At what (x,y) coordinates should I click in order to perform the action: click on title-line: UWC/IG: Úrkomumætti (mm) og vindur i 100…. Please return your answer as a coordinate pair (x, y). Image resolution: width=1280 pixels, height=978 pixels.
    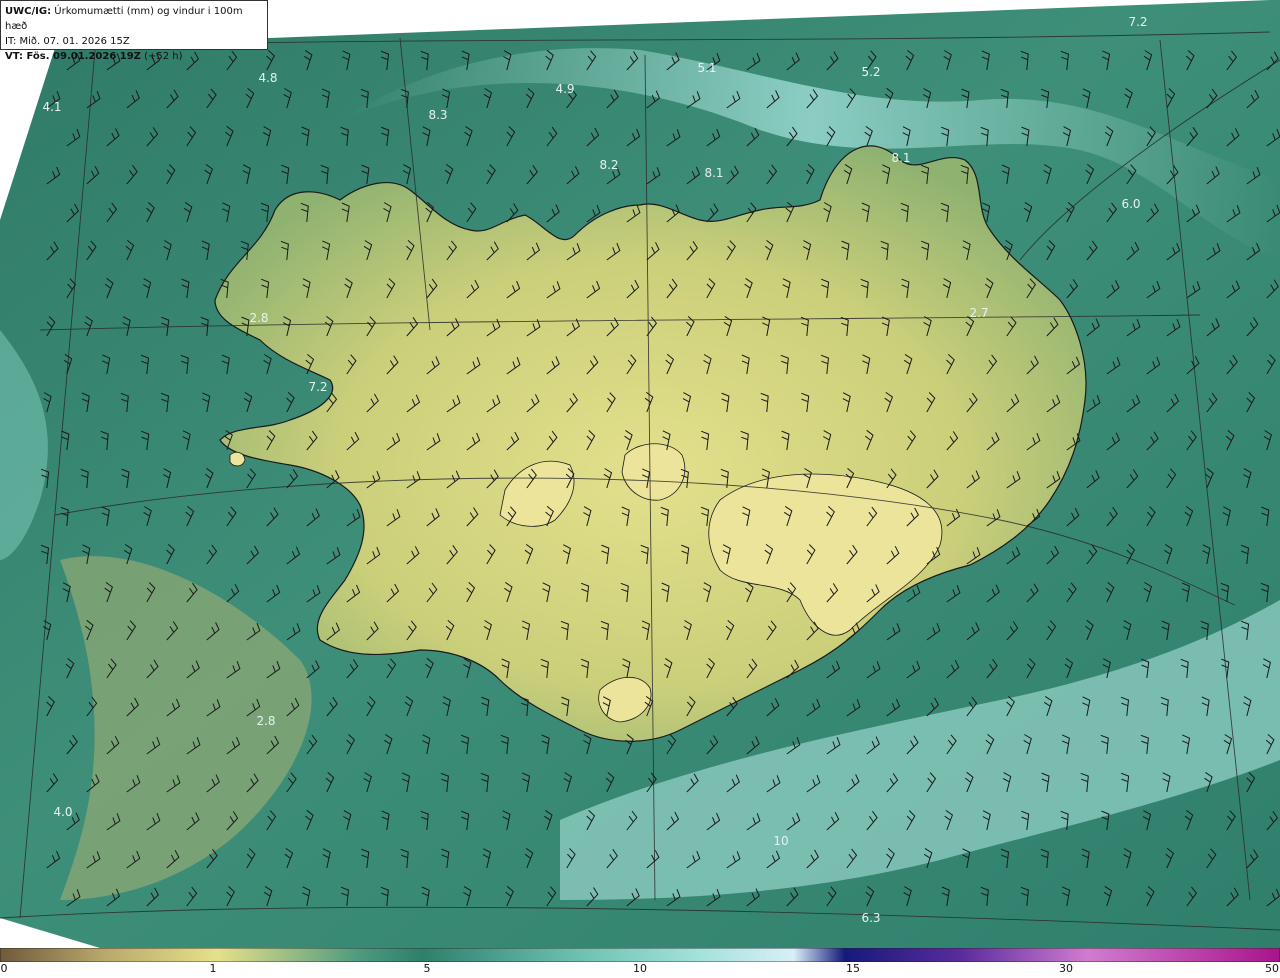
    Looking at the image, I should click on (134, 19).